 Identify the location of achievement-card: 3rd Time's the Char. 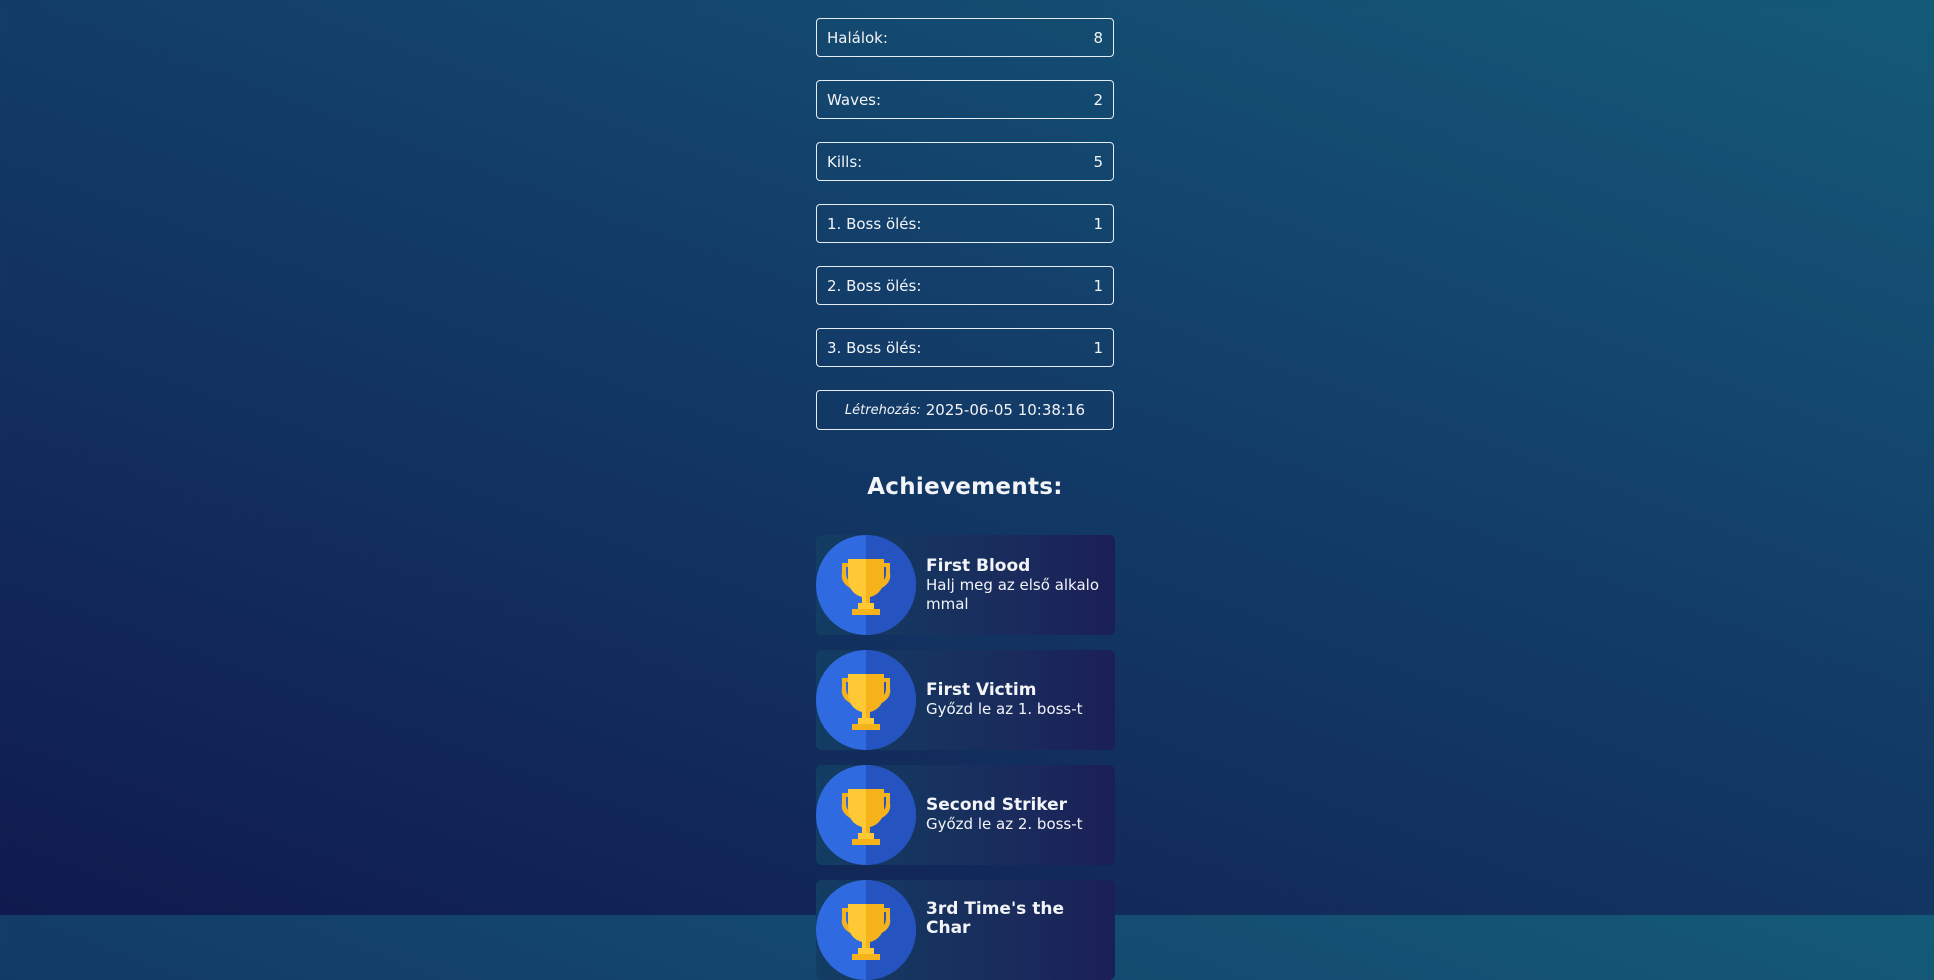
(965, 930).